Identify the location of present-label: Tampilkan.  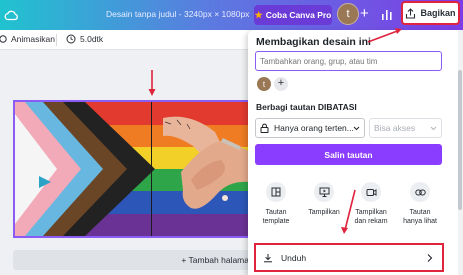
(324, 212).